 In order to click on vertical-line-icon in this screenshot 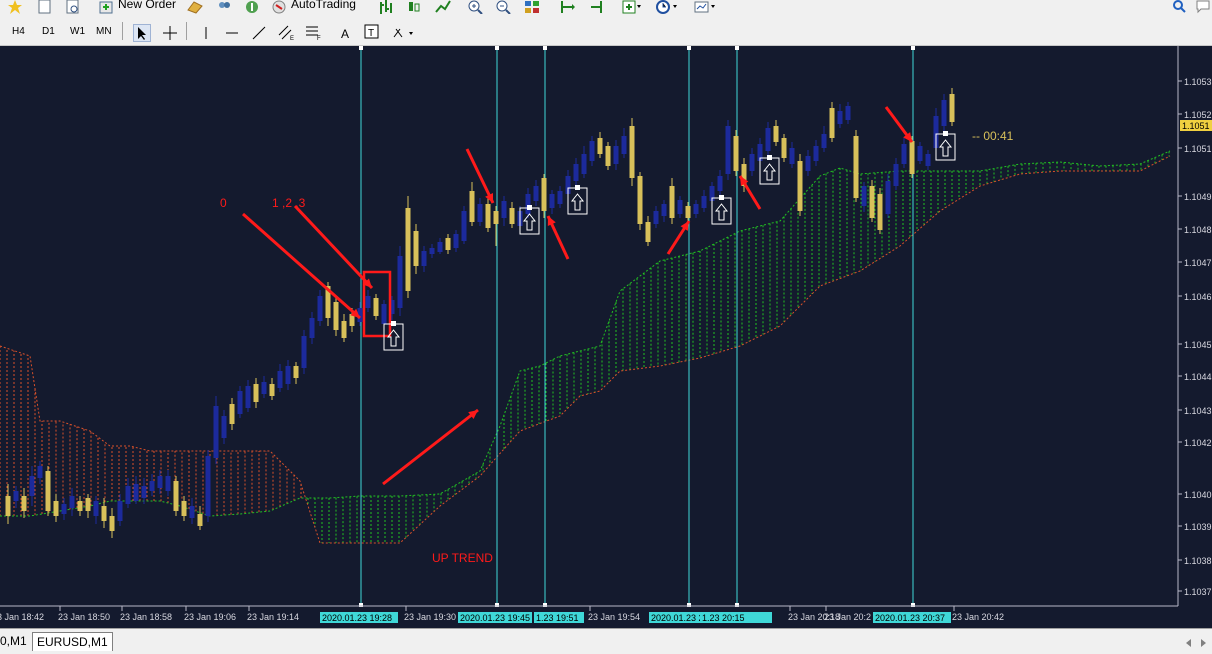, I will do `click(206, 32)`.